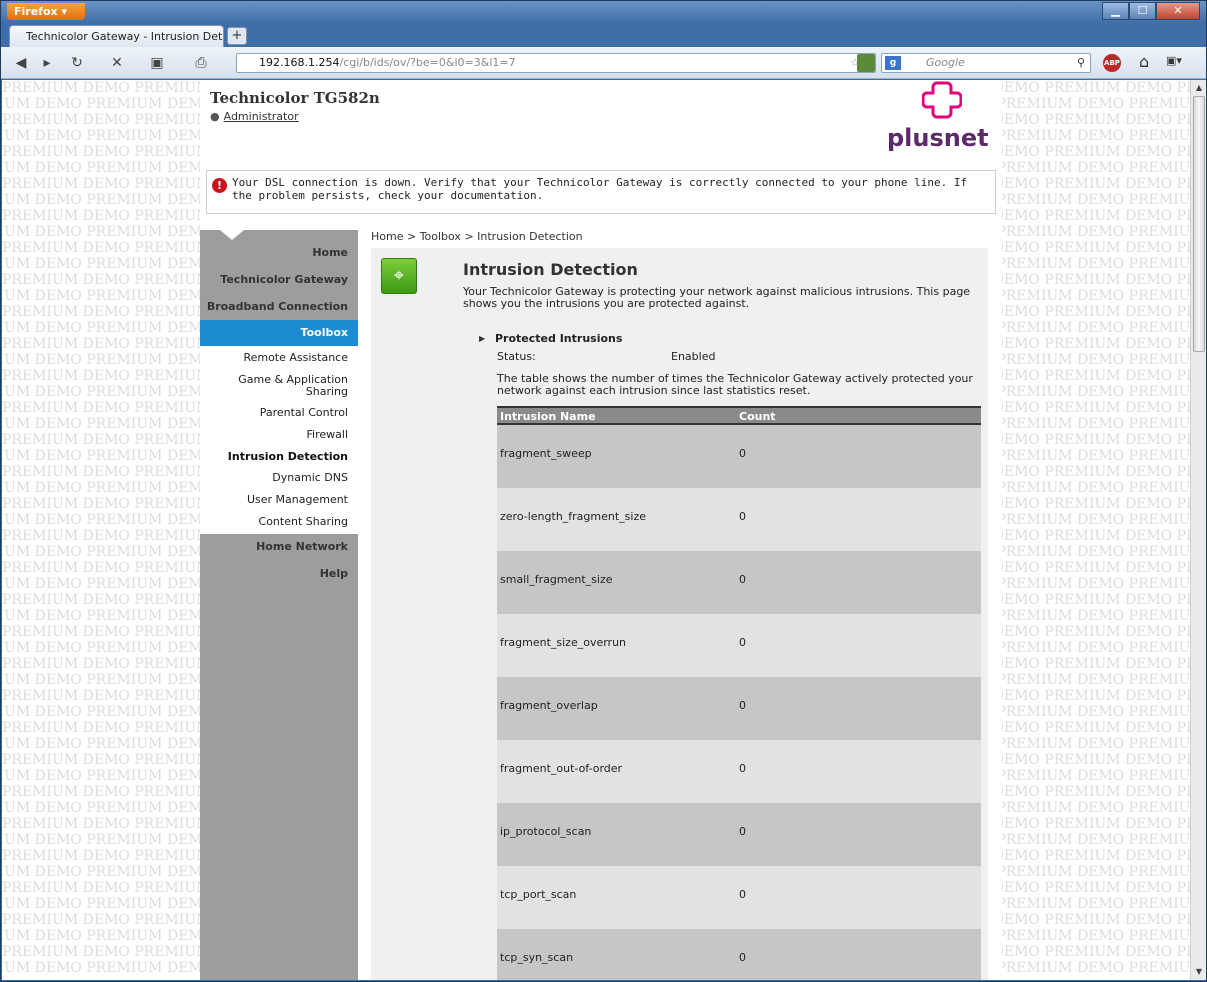  I want to click on url-path: /cgi/b/ids/ov/?be=0&l0=3&l1=7, so click(427, 62).